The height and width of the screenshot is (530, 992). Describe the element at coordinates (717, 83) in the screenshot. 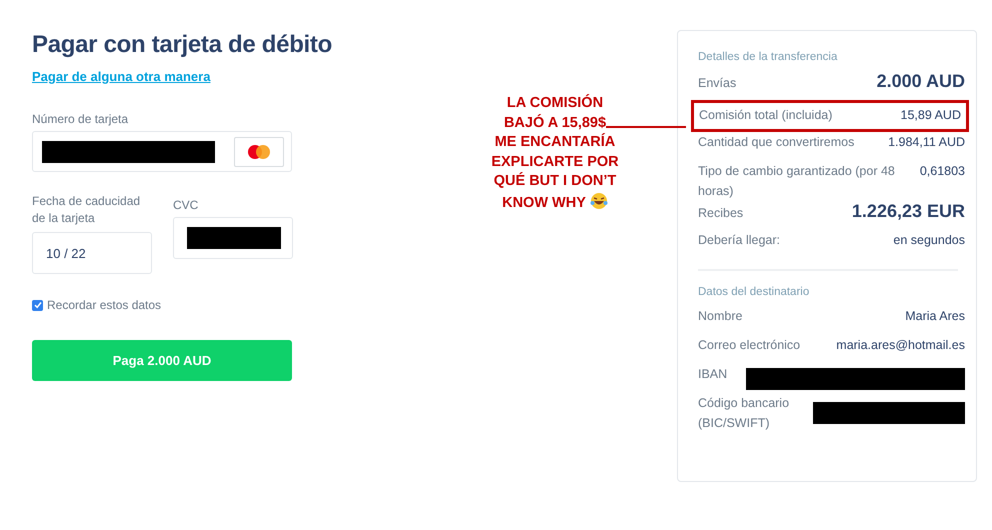

I see `detail-label: Envías` at that location.